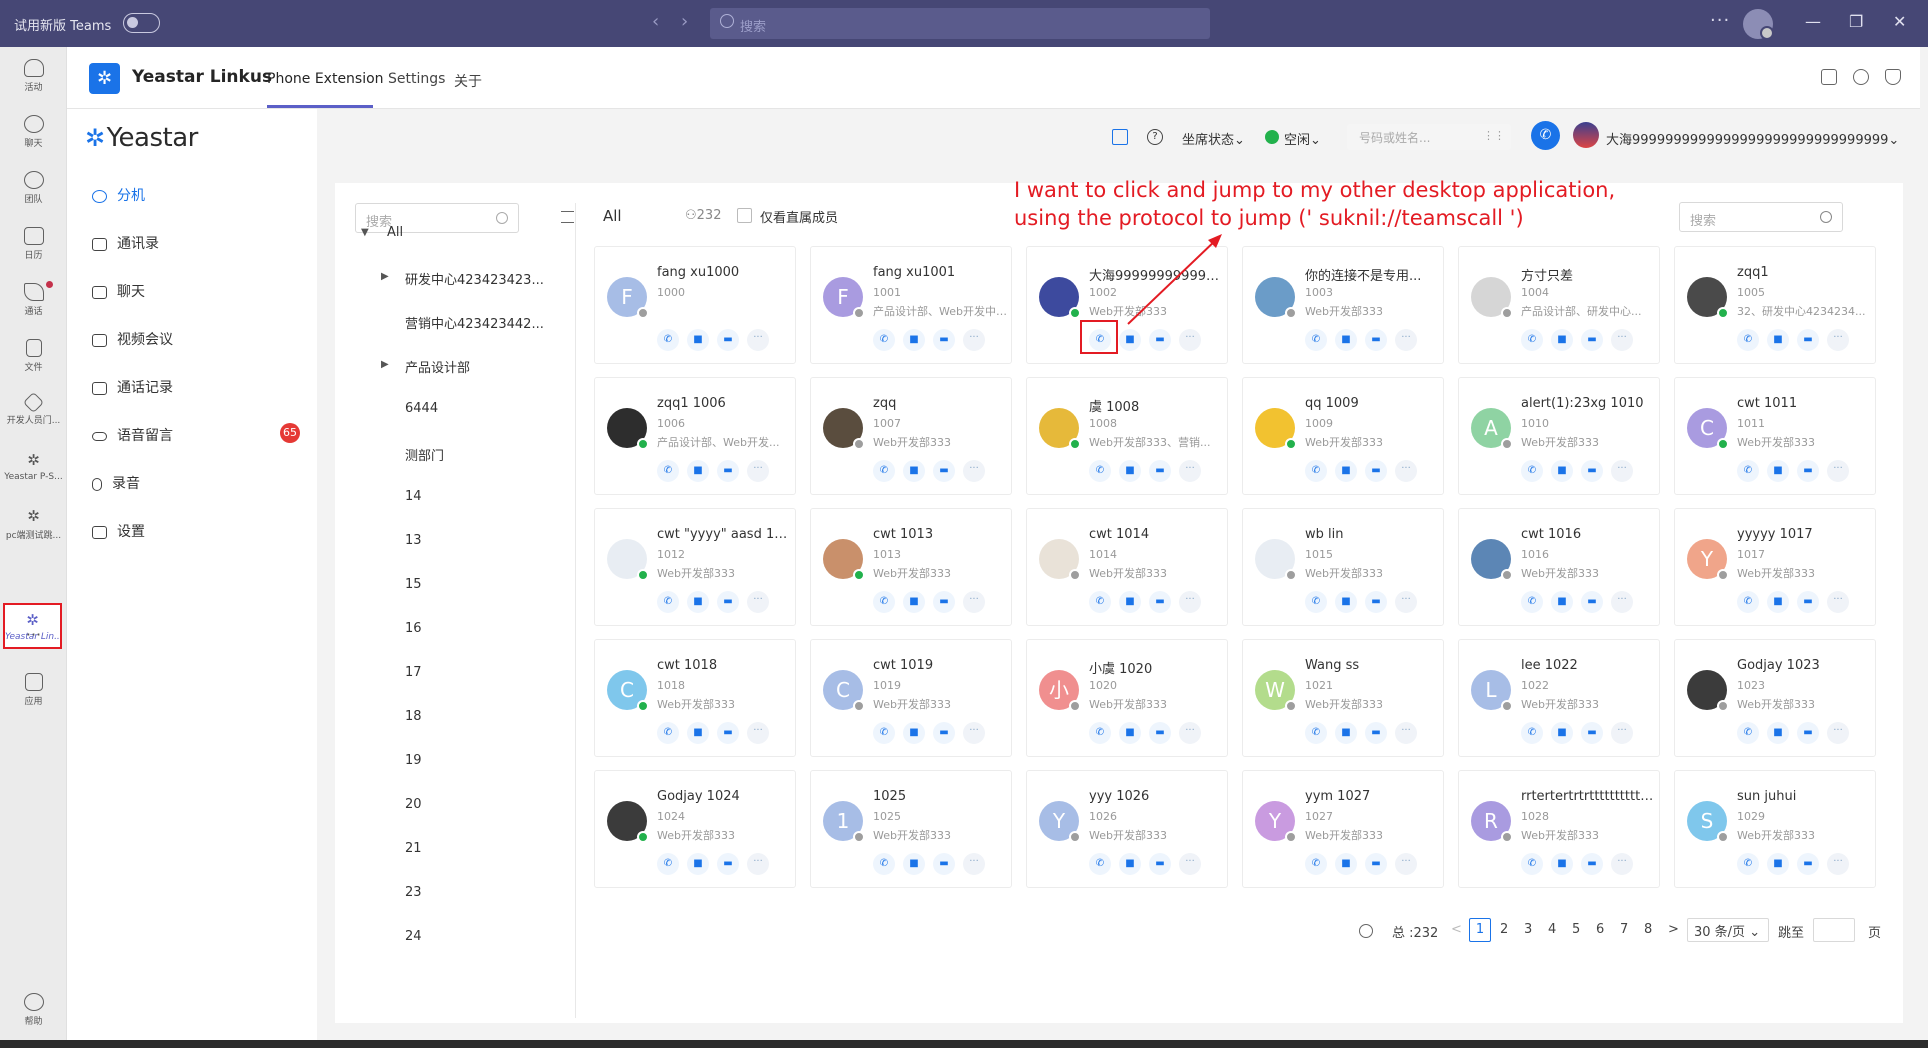 The height and width of the screenshot is (1048, 1928). Describe the element at coordinates (655, 21) in the screenshot. I see `back-arrow-icon: ‹` at that location.